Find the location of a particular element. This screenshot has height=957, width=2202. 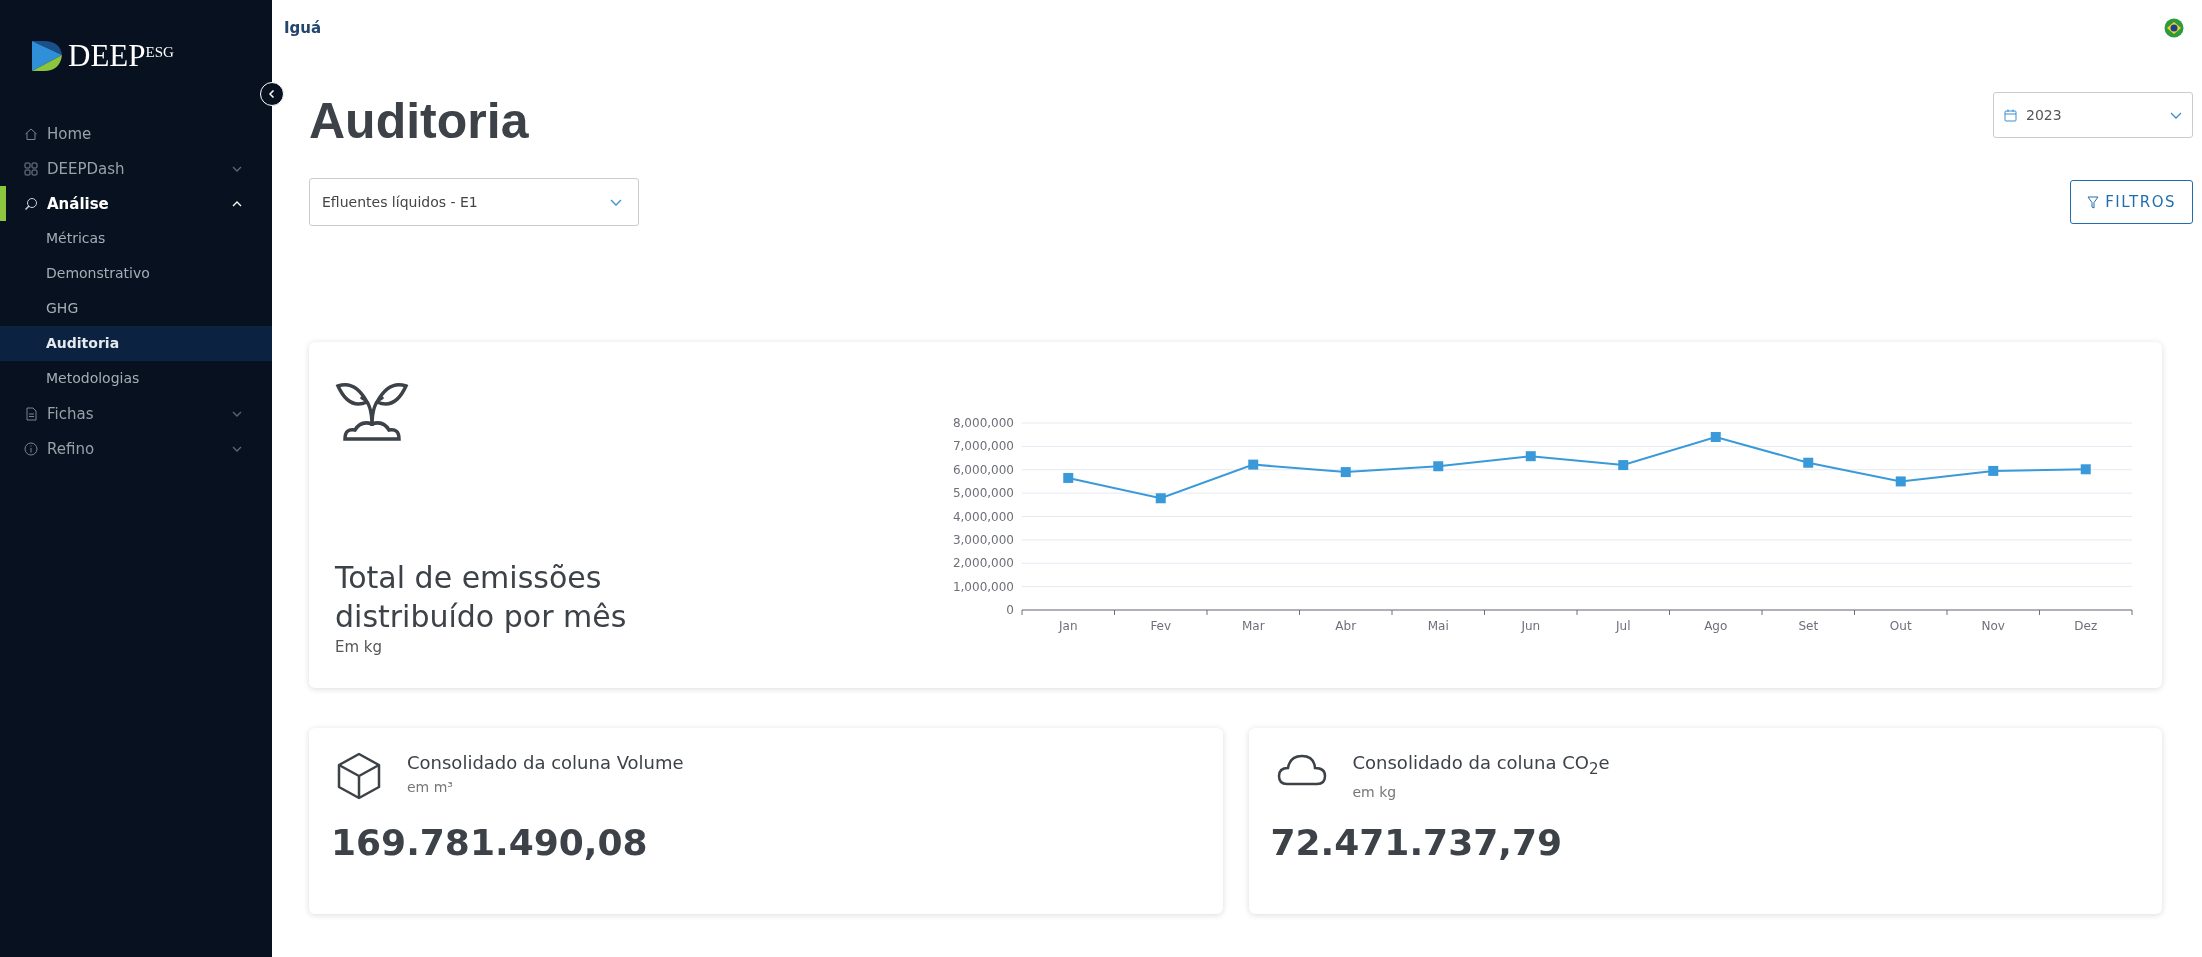

stat-value: 169.781.490,08 is located at coordinates (490, 842).